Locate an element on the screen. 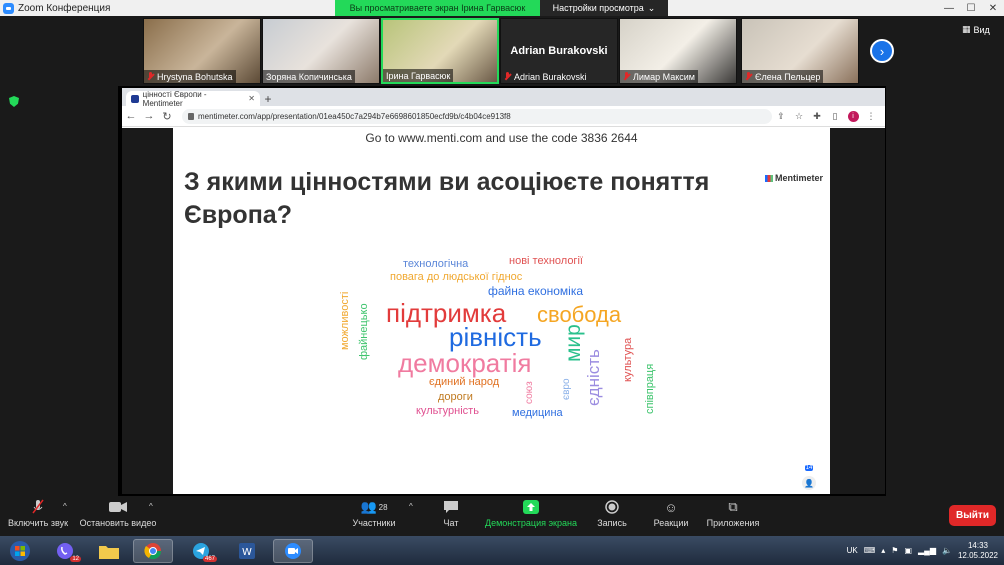 Image resolution: width=1004 pixels, height=565 pixels. volume-icon: 🔈 is located at coordinates (947, 550).